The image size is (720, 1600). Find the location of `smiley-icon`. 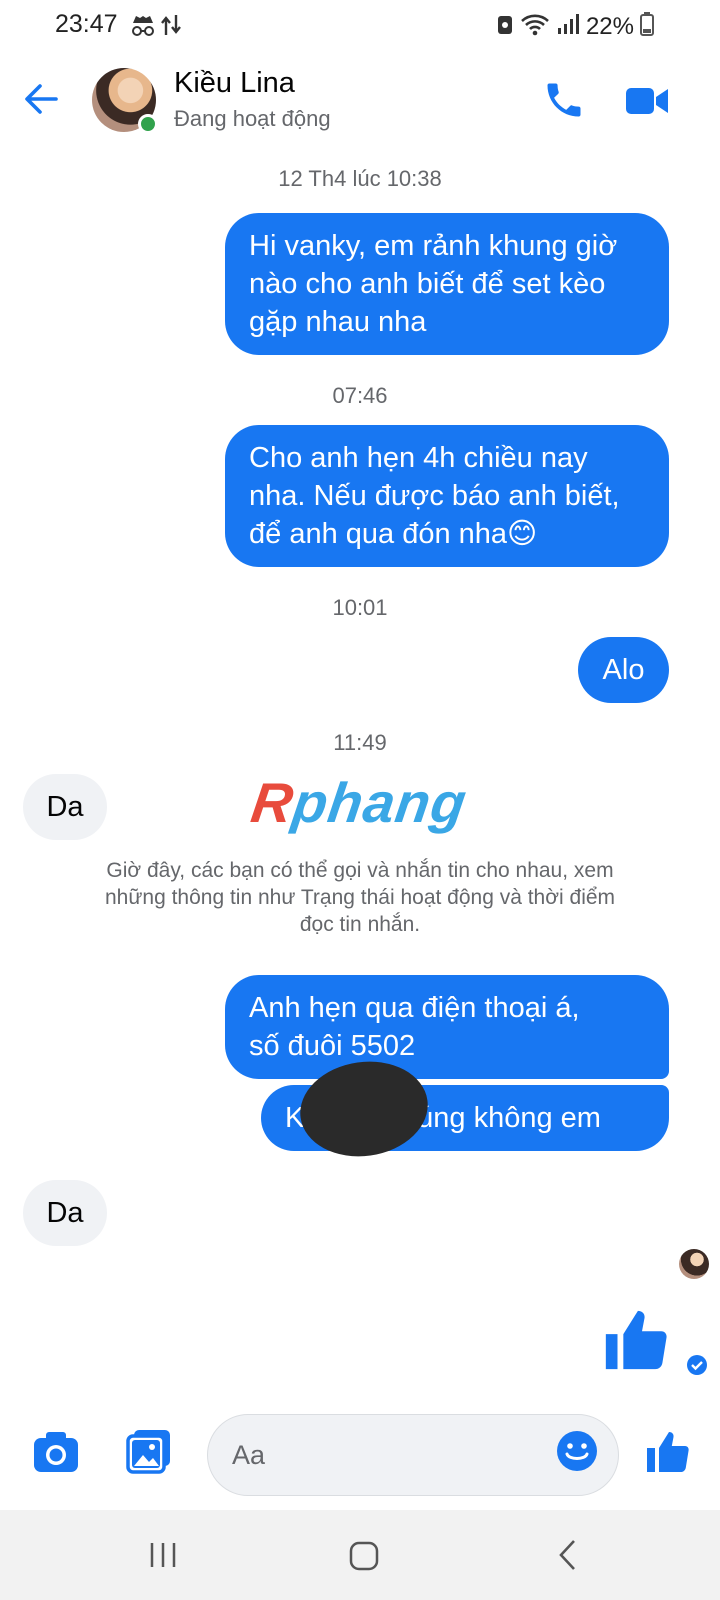

smiley-icon is located at coordinates (577, 1451).